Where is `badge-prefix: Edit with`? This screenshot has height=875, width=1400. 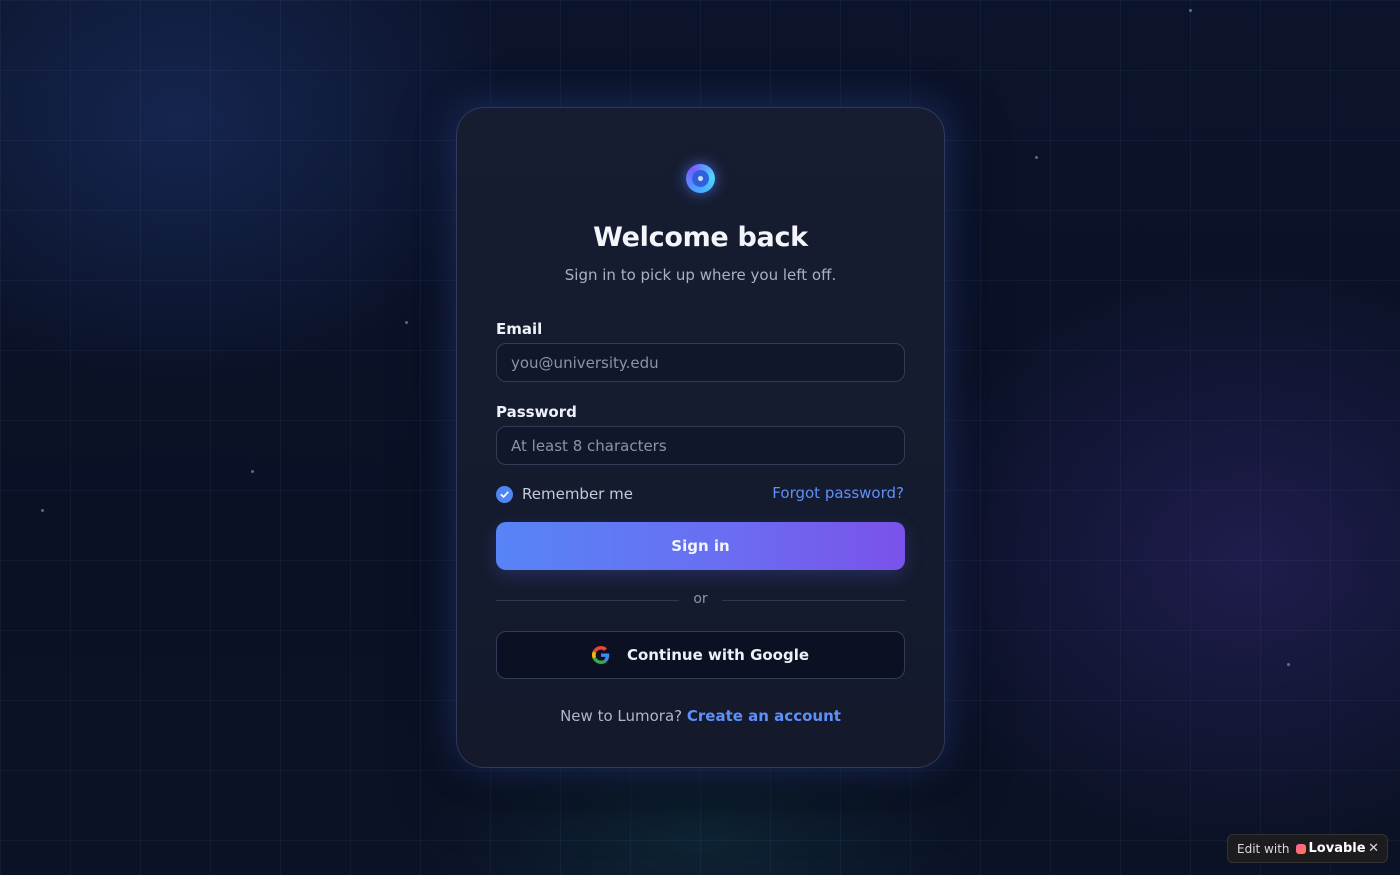 badge-prefix: Edit with is located at coordinates (1263, 848).